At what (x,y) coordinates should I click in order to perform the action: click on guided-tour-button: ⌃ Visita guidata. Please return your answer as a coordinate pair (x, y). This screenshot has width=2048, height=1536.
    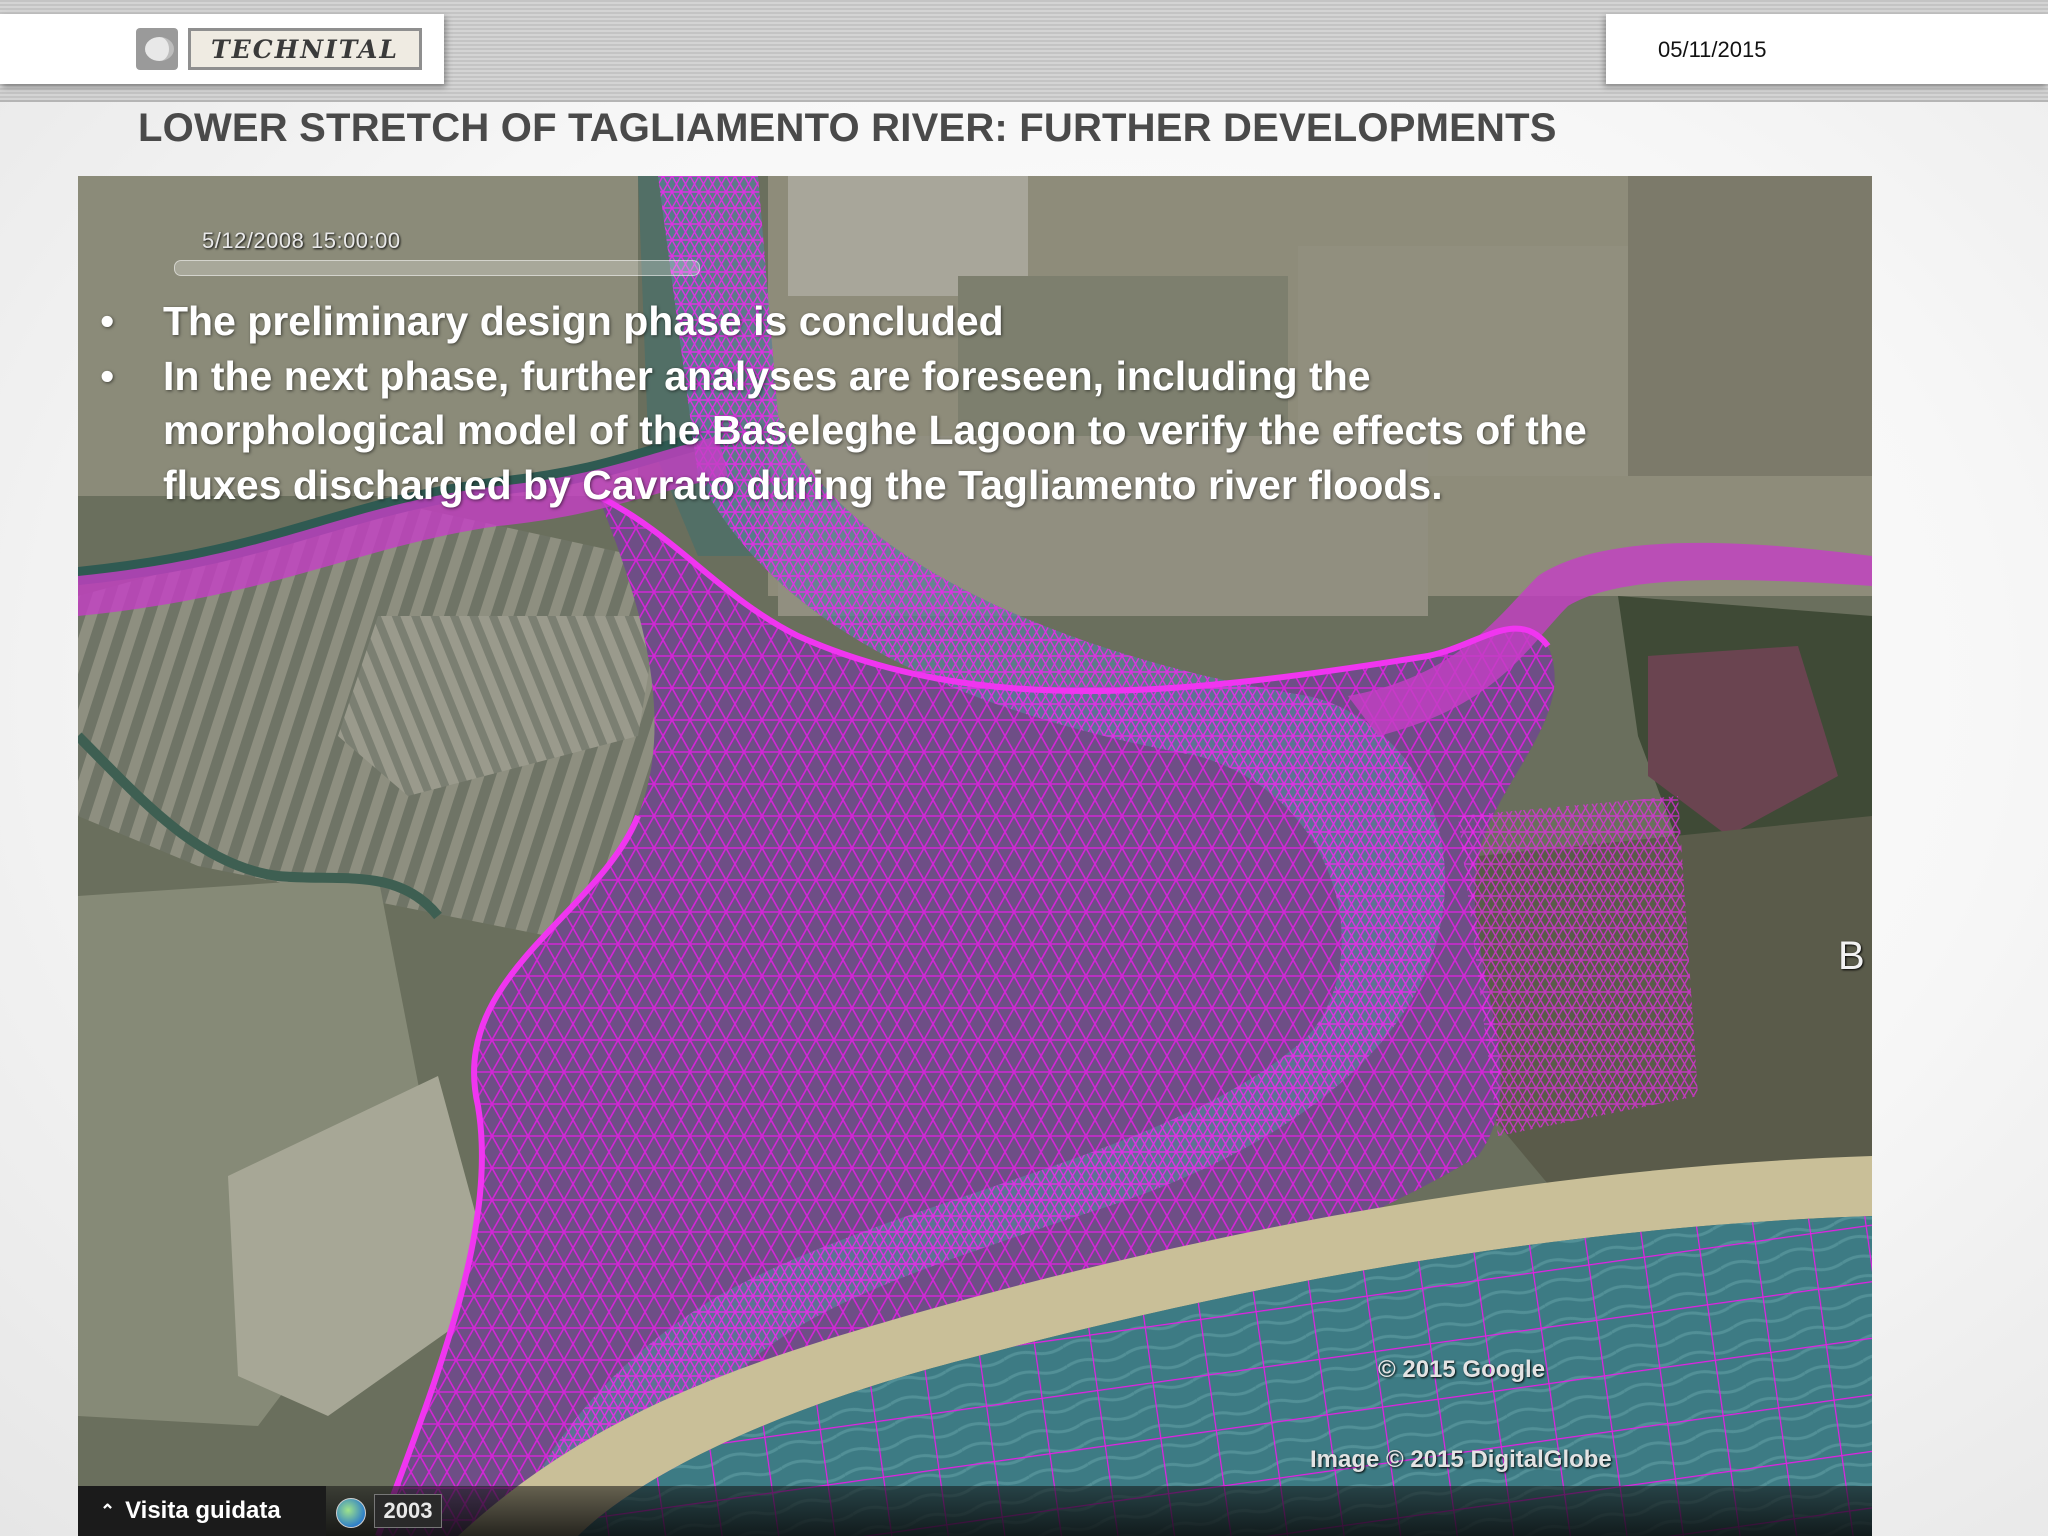
    Looking at the image, I should click on (202, 1511).